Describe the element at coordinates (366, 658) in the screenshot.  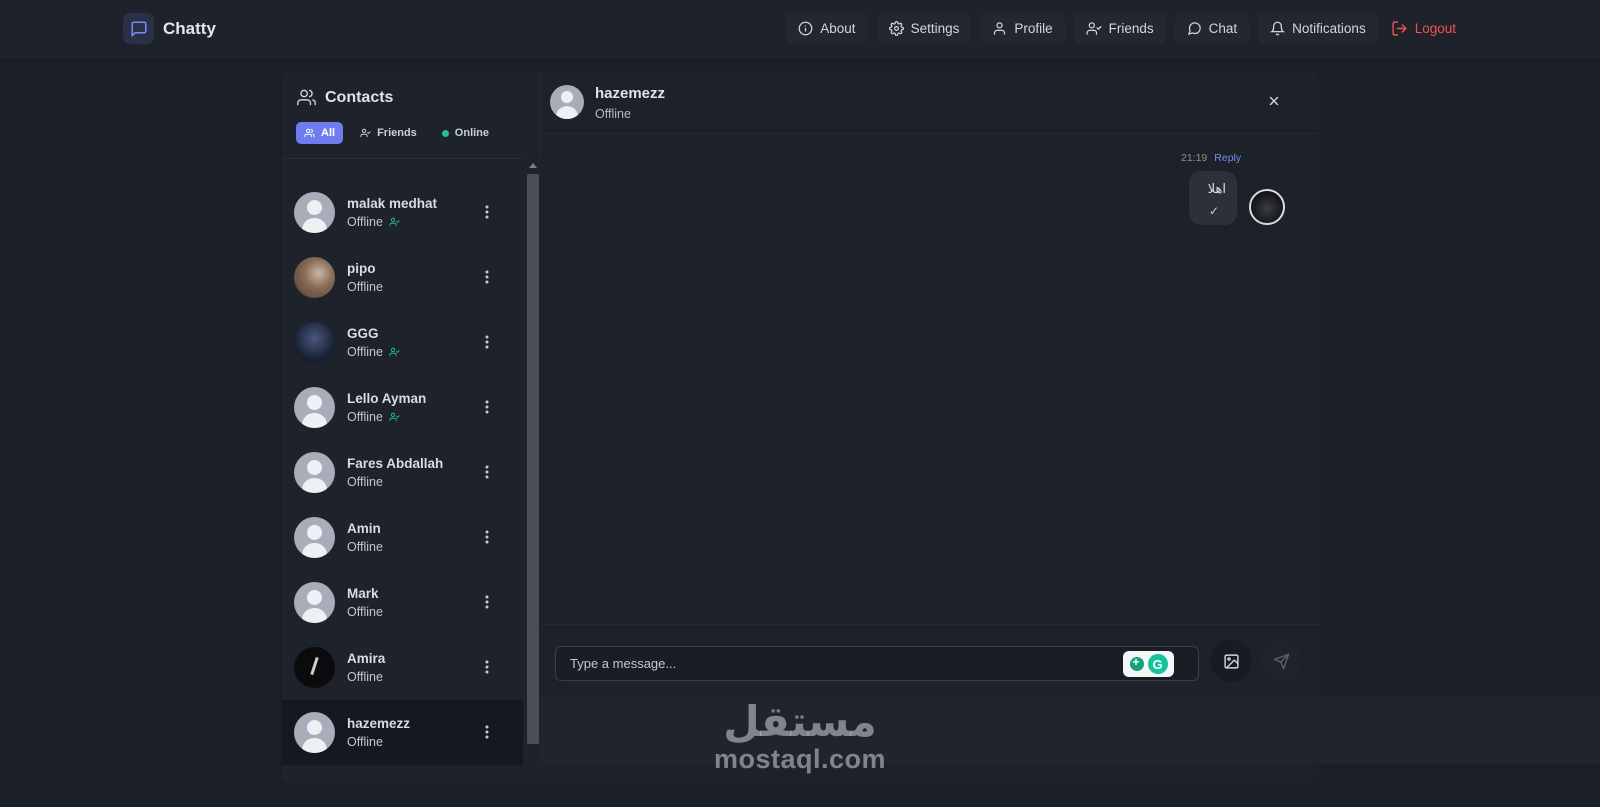
I see `contact-name: Amira` at that location.